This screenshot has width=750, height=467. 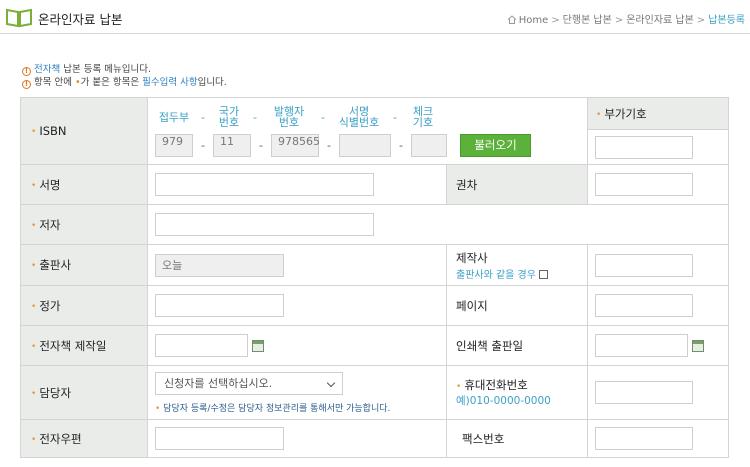 I want to click on volume-cell, so click(x=658, y=184).